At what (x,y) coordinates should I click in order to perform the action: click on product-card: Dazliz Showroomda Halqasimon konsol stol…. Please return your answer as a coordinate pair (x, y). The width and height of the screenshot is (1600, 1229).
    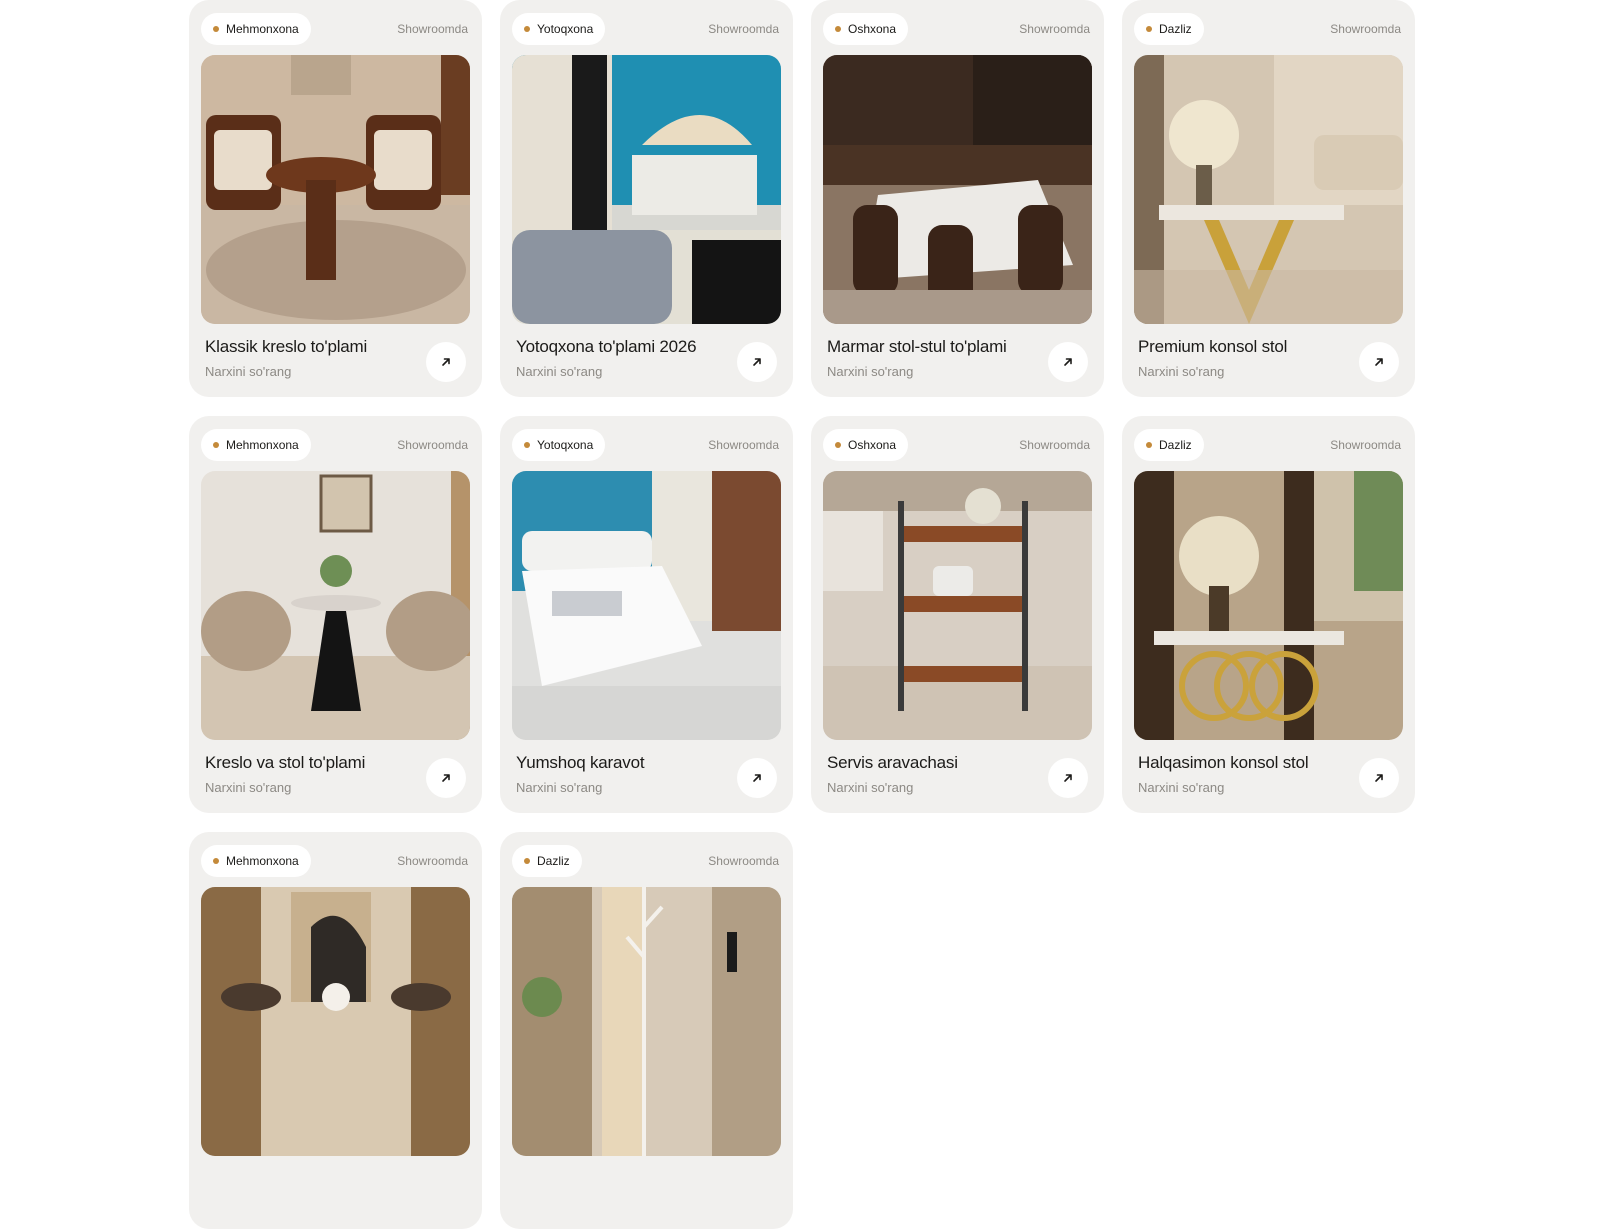
    Looking at the image, I should click on (1268, 614).